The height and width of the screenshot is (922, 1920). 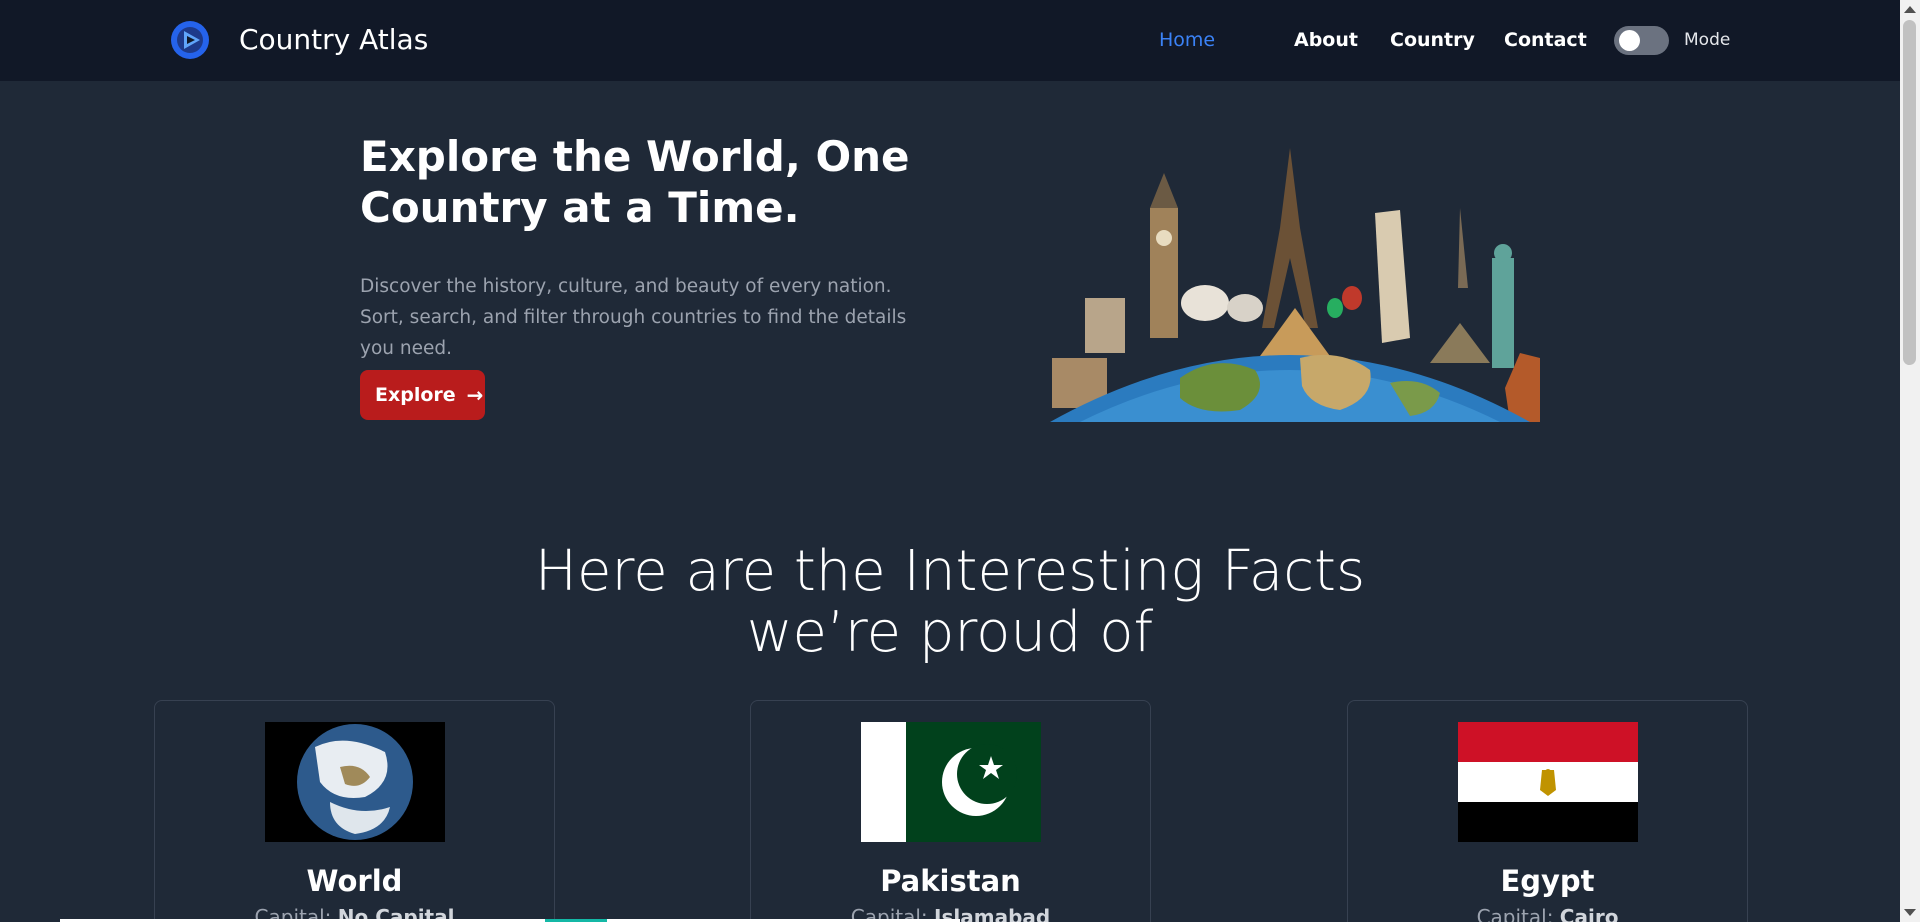 What do you see at coordinates (1187, 40) in the screenshot?
I see `nav-home-link: Home` at bounding box center [1187, 40].